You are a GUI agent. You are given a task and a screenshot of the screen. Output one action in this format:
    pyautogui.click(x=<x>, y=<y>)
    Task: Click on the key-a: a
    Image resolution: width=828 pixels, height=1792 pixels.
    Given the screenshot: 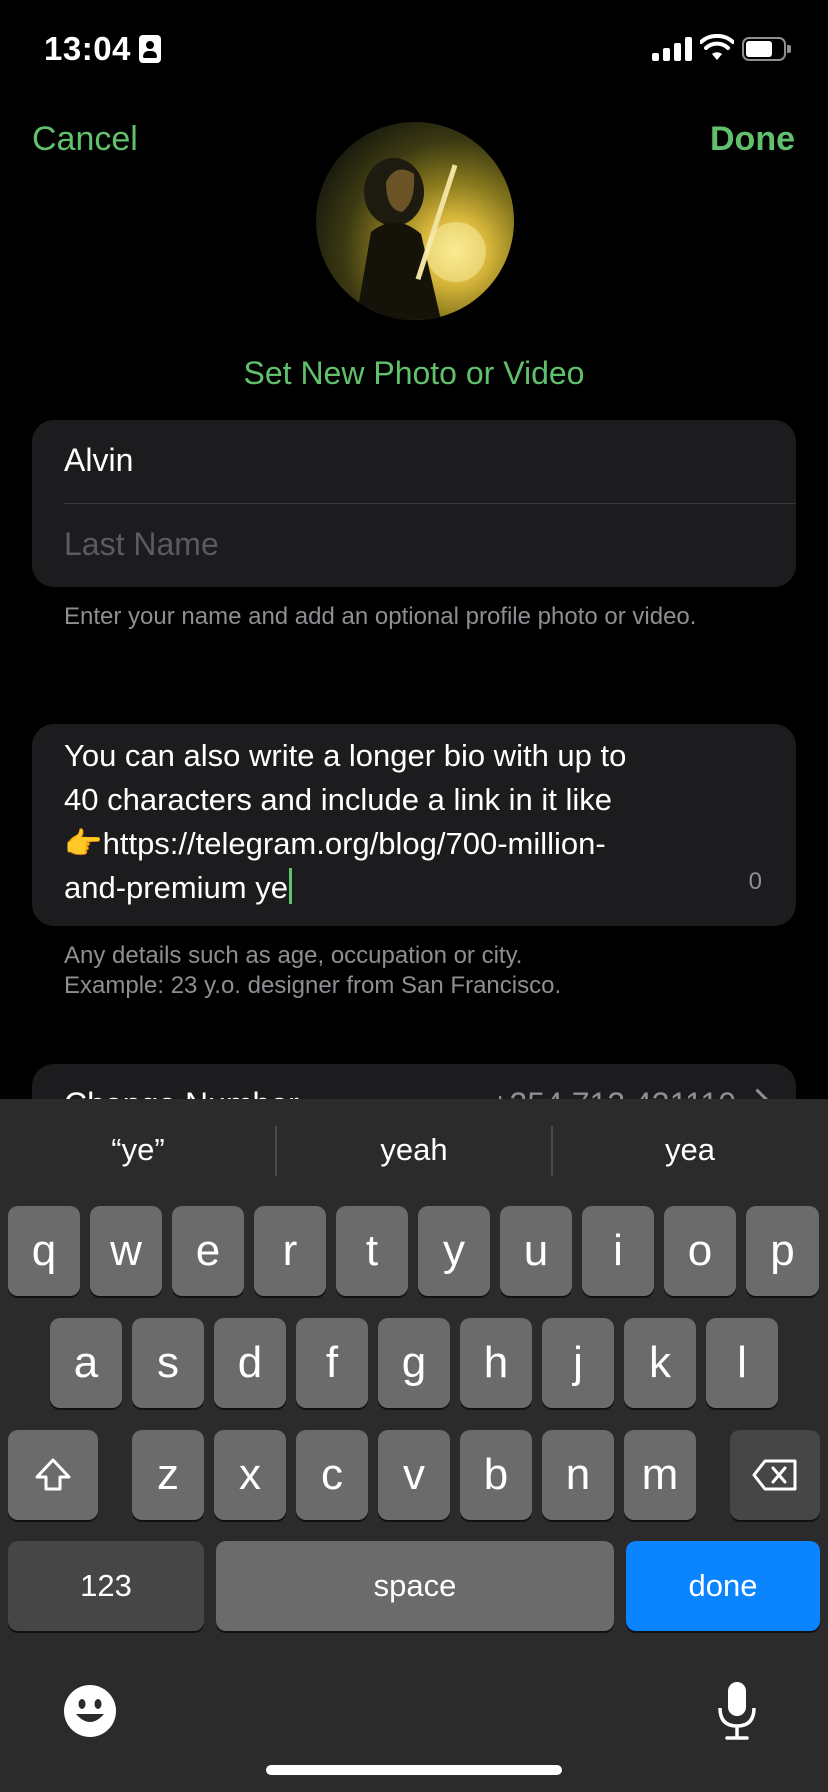 What is the action you would take?
    pyautogui.click(x=86, y=1363)
    